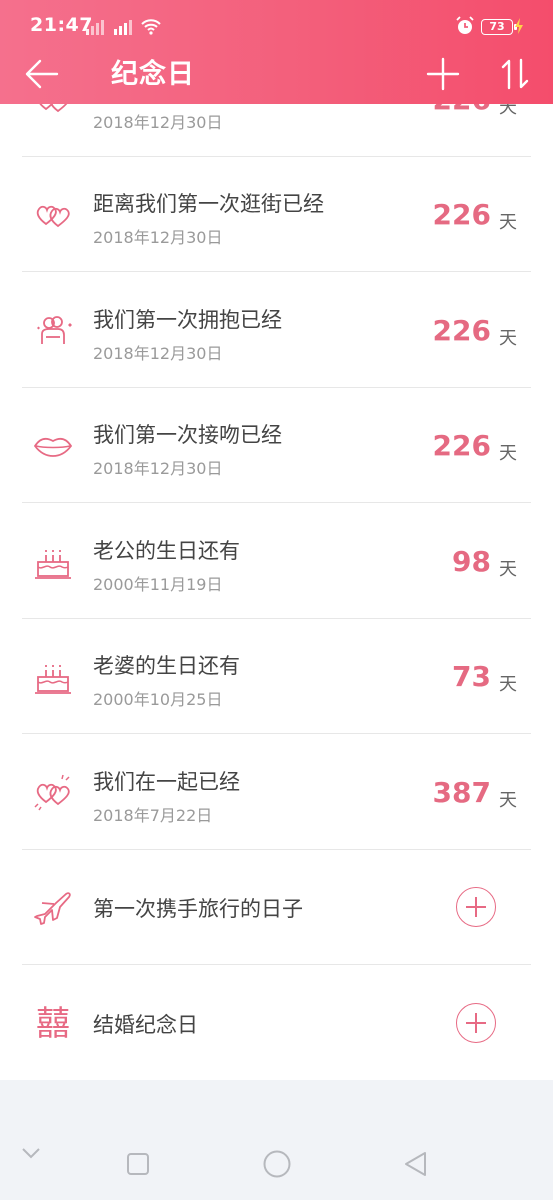  I want to click on item-title: 距离我们第一次逛街已经, so click(208, 204).